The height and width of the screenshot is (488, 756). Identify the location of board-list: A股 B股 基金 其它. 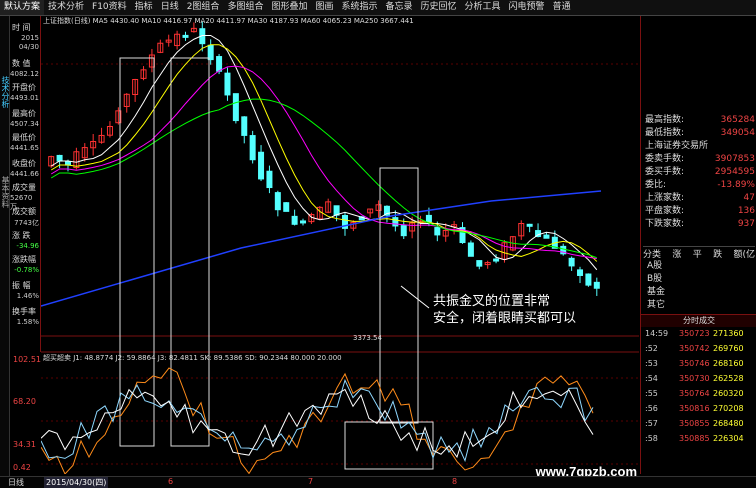
(656, 286).